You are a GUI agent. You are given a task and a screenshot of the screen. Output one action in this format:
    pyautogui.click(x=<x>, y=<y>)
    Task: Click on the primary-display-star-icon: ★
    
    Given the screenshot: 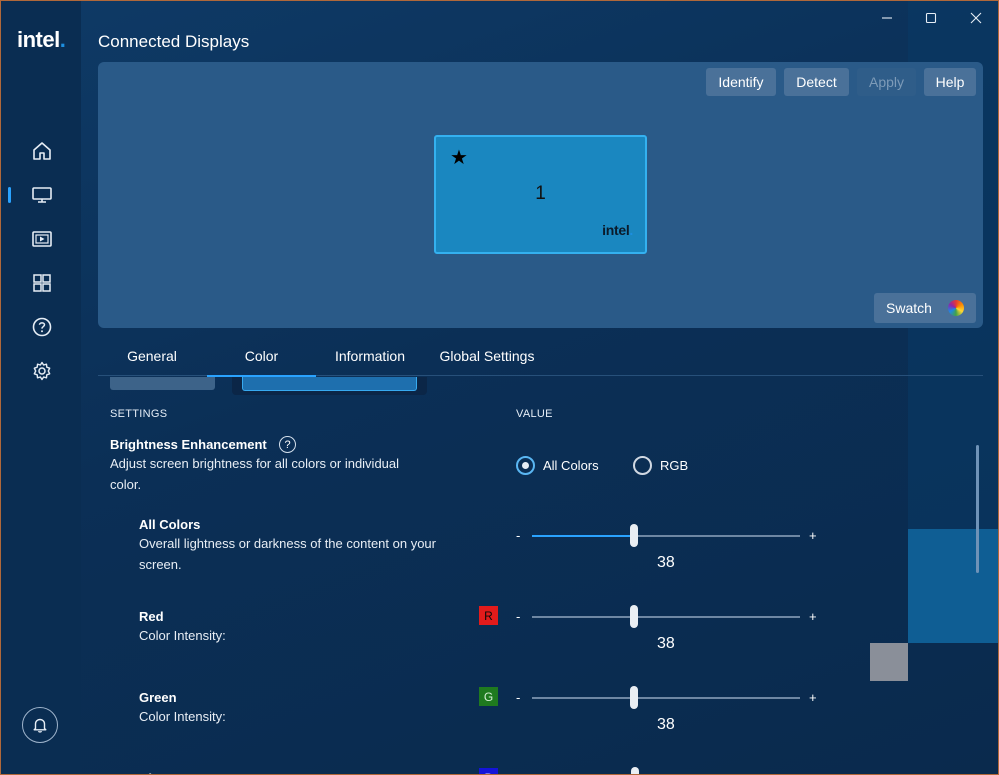 What is the action you would take?
    pyautogui.click(x=459, y=158)
    